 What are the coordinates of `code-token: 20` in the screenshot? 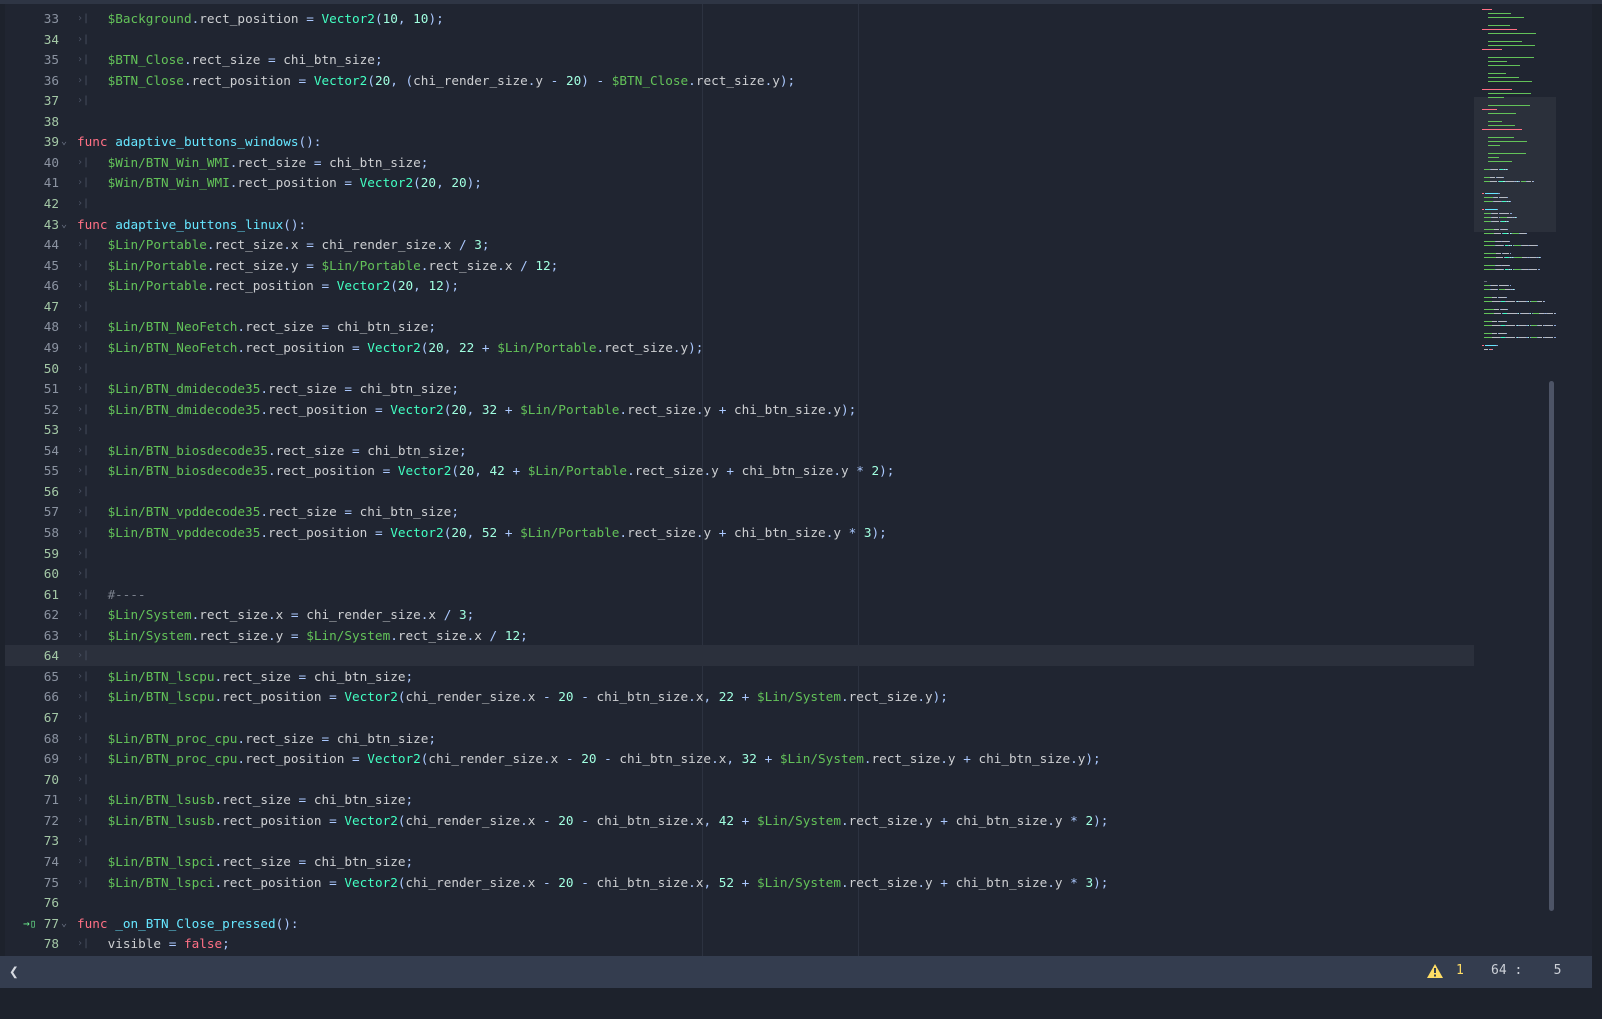 It's located at (405, 286).